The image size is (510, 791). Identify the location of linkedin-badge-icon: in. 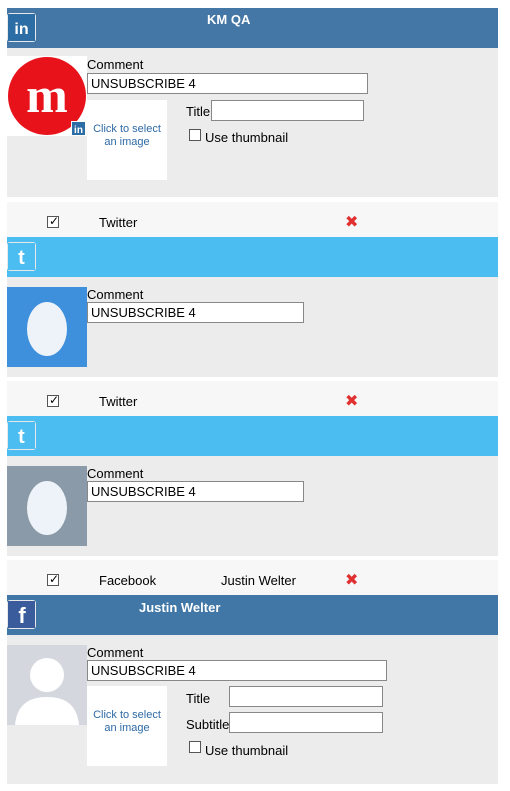
(78, 128).